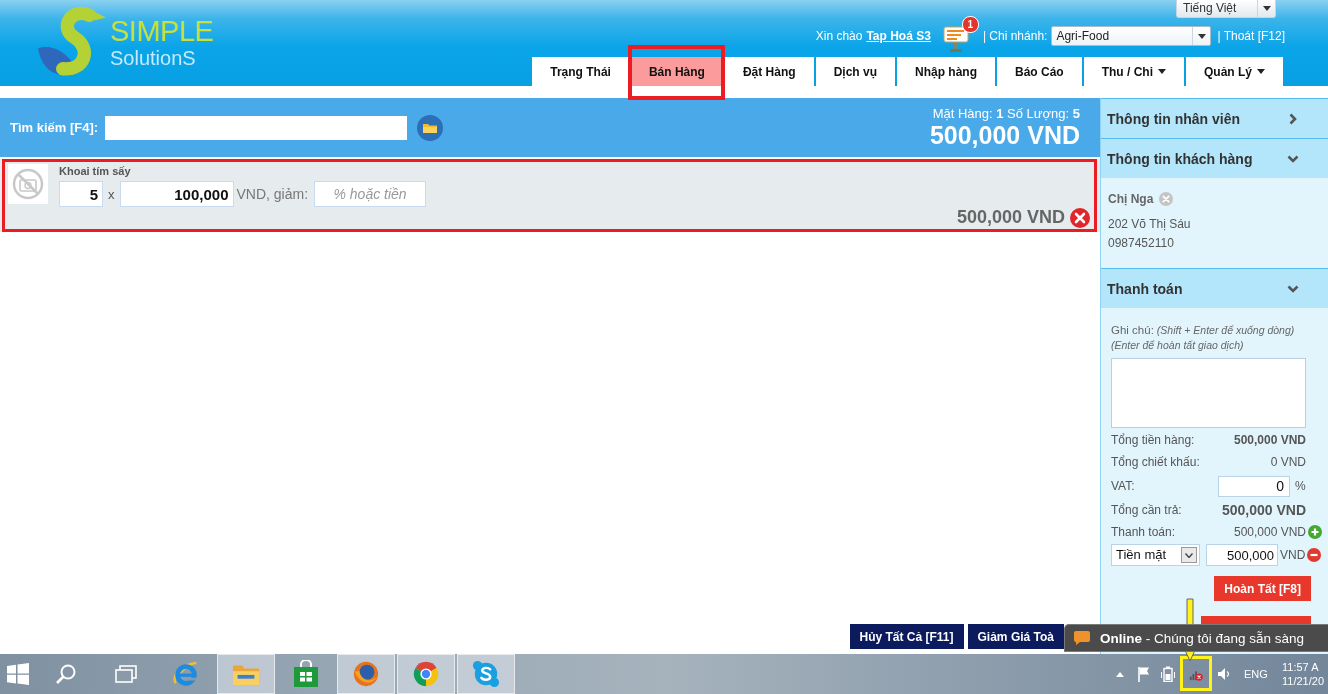  Describe the element at coordinates (676, 71) in the screenshot. I see `nav-tab: Bán Hàng` at that location.